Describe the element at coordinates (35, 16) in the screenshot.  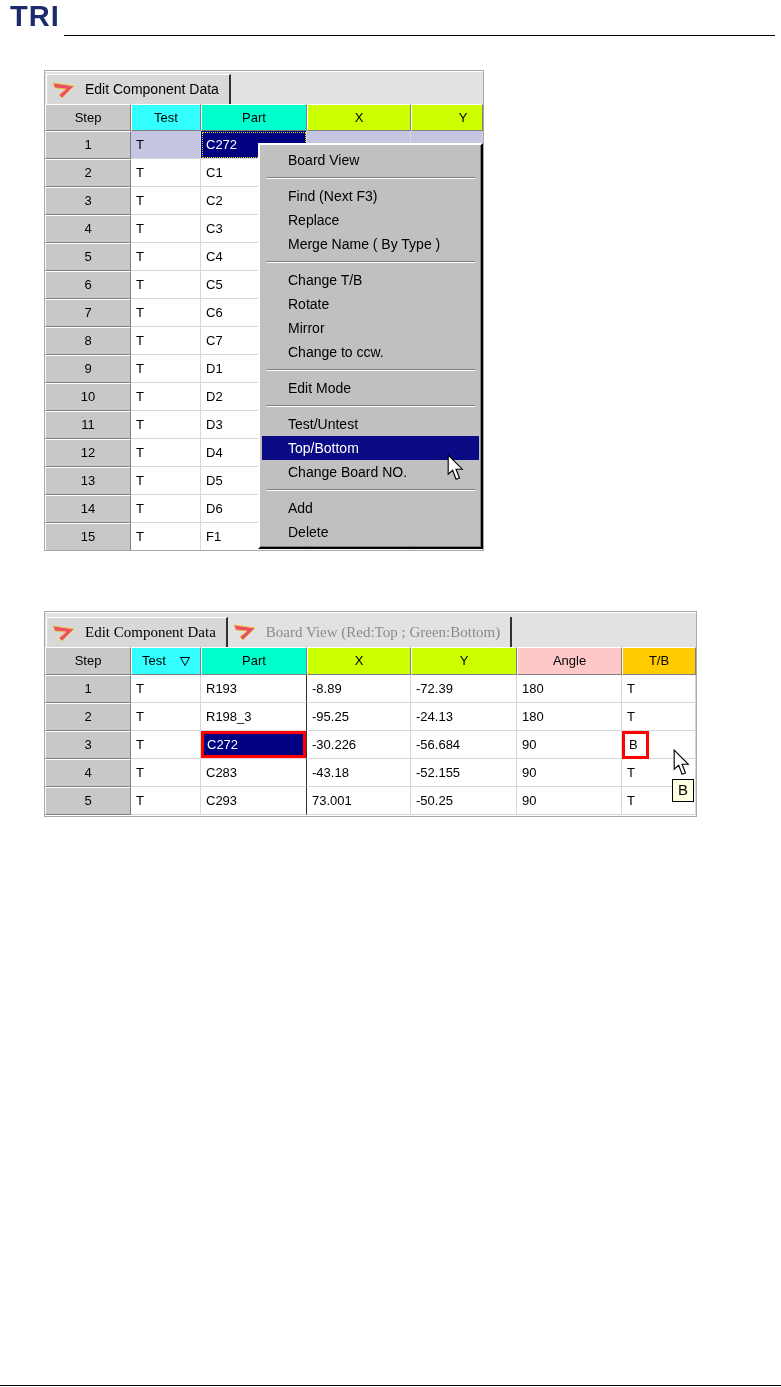
I see `logo: TRI` at that location.